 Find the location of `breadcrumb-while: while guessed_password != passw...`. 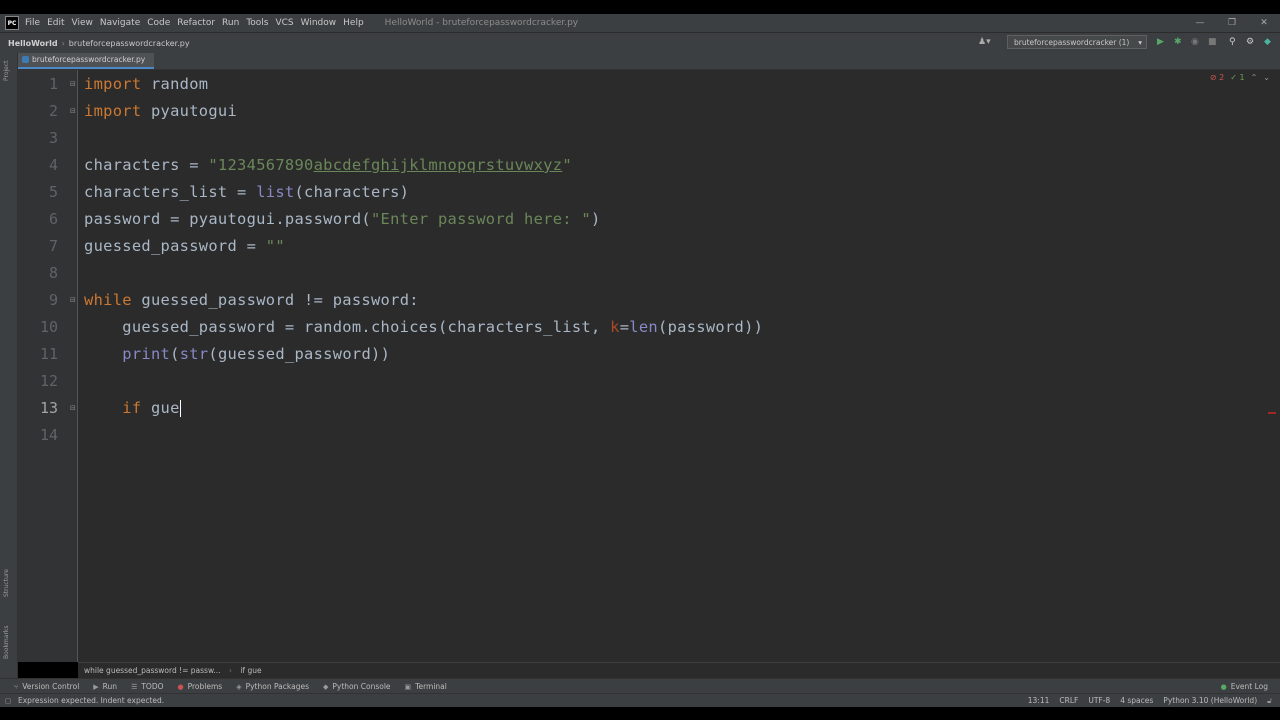

breadcrumb-while: while guessed_password != passw... is located at coordinates (152, 670).